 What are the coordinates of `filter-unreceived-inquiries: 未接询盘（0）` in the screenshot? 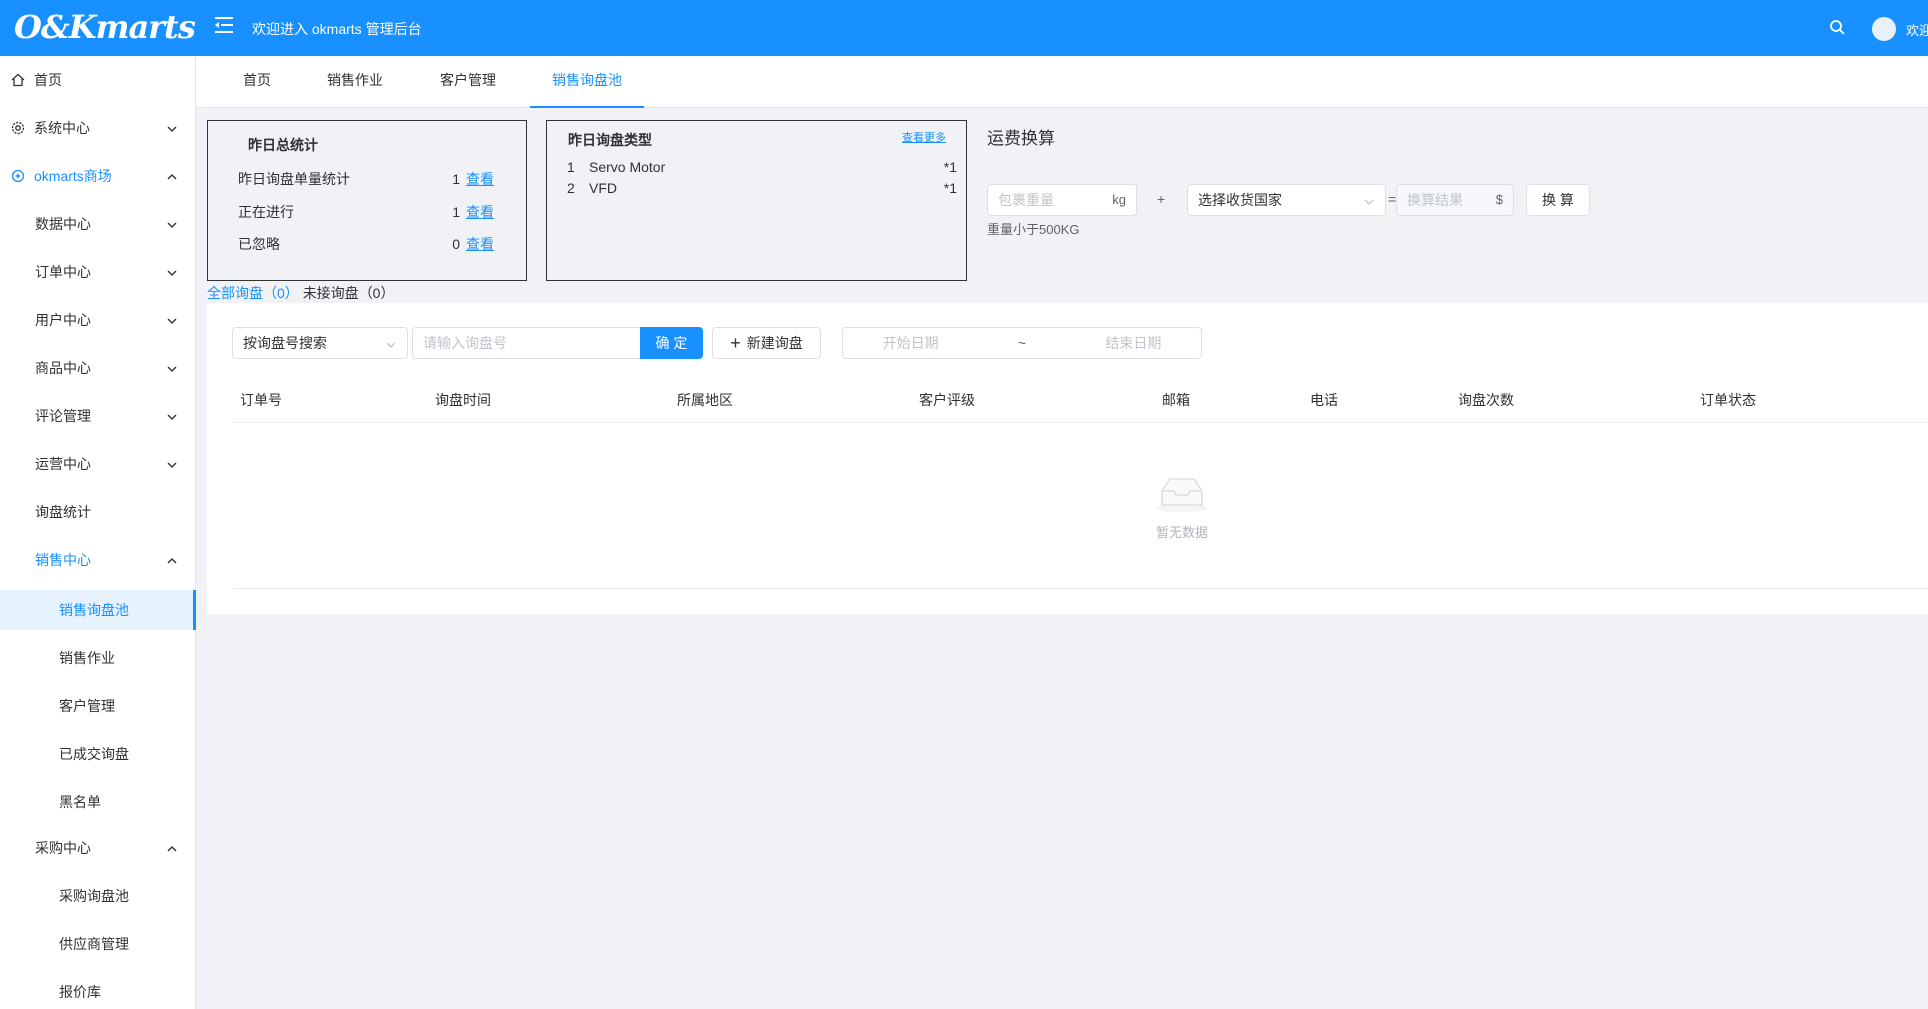 It's located at (349, 293).